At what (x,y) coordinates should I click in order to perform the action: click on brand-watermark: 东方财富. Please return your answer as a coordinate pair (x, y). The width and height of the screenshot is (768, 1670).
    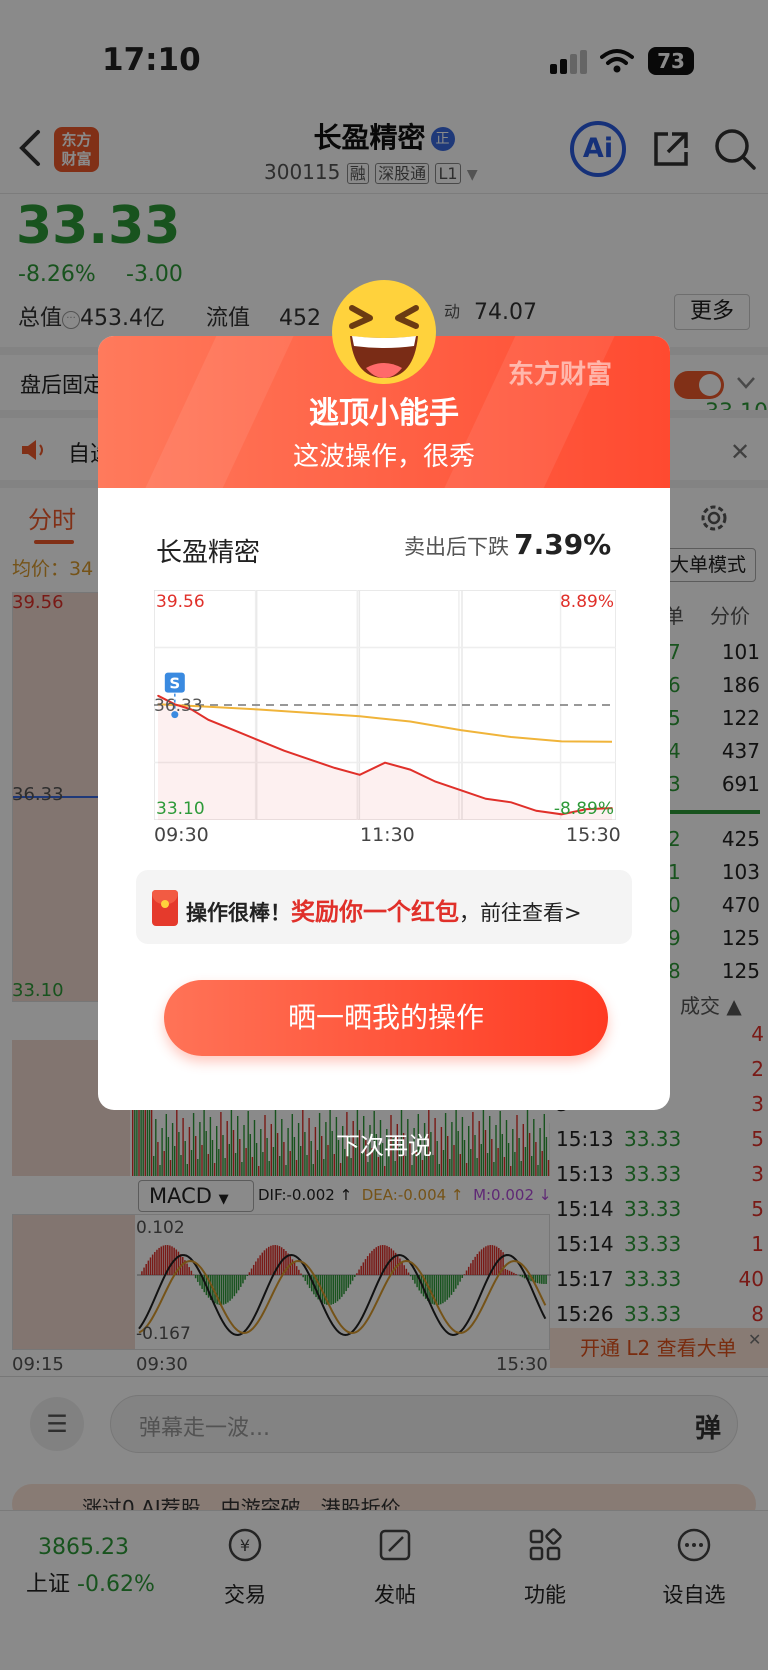
    Looking at the image, I should click on (560, 375).